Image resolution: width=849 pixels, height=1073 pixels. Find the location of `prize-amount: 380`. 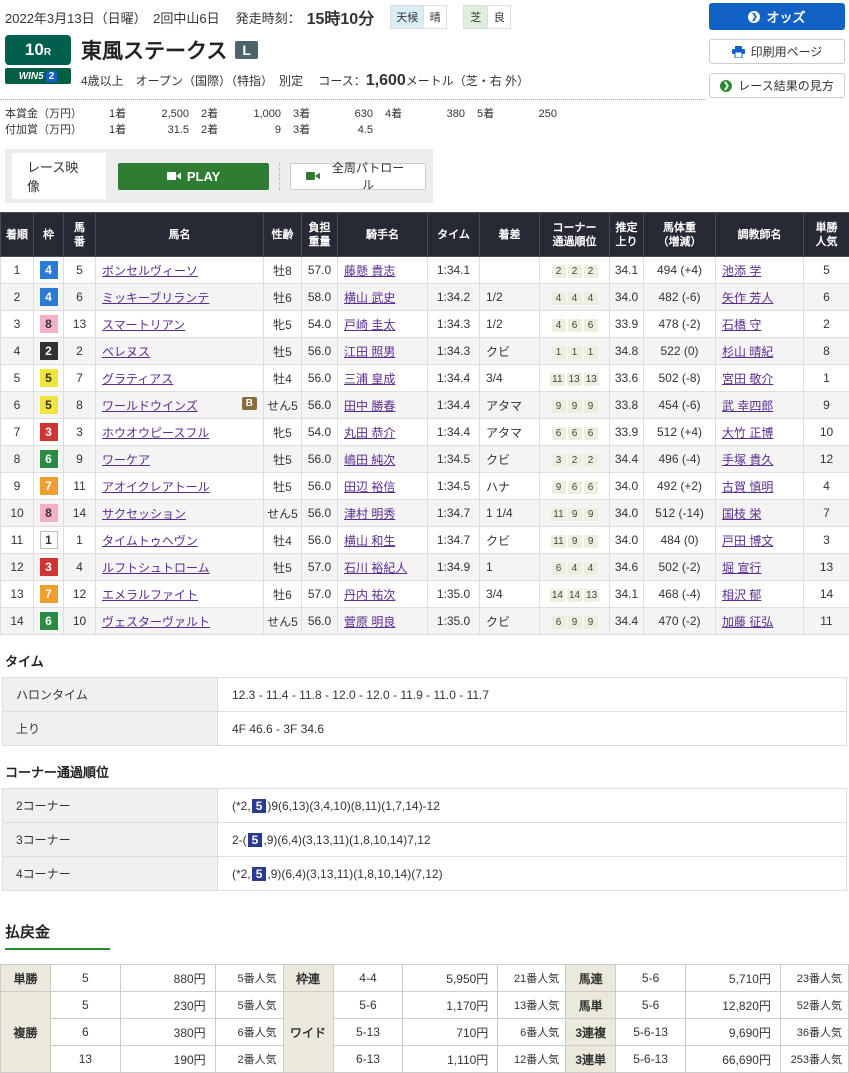

prize-amount: 380 is located at coordinates (440, 114).